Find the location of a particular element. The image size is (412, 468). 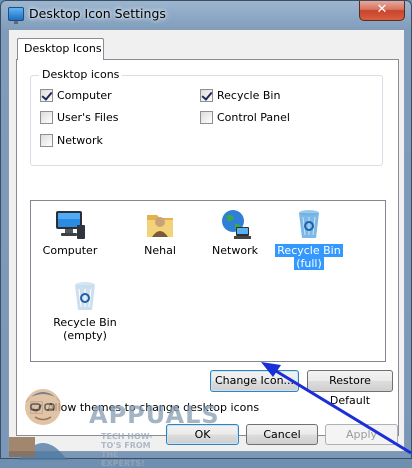

watermark-tagline: TECH HOW-TO'S FROM THE EXPERTS! is located at coordinates (127, 450).